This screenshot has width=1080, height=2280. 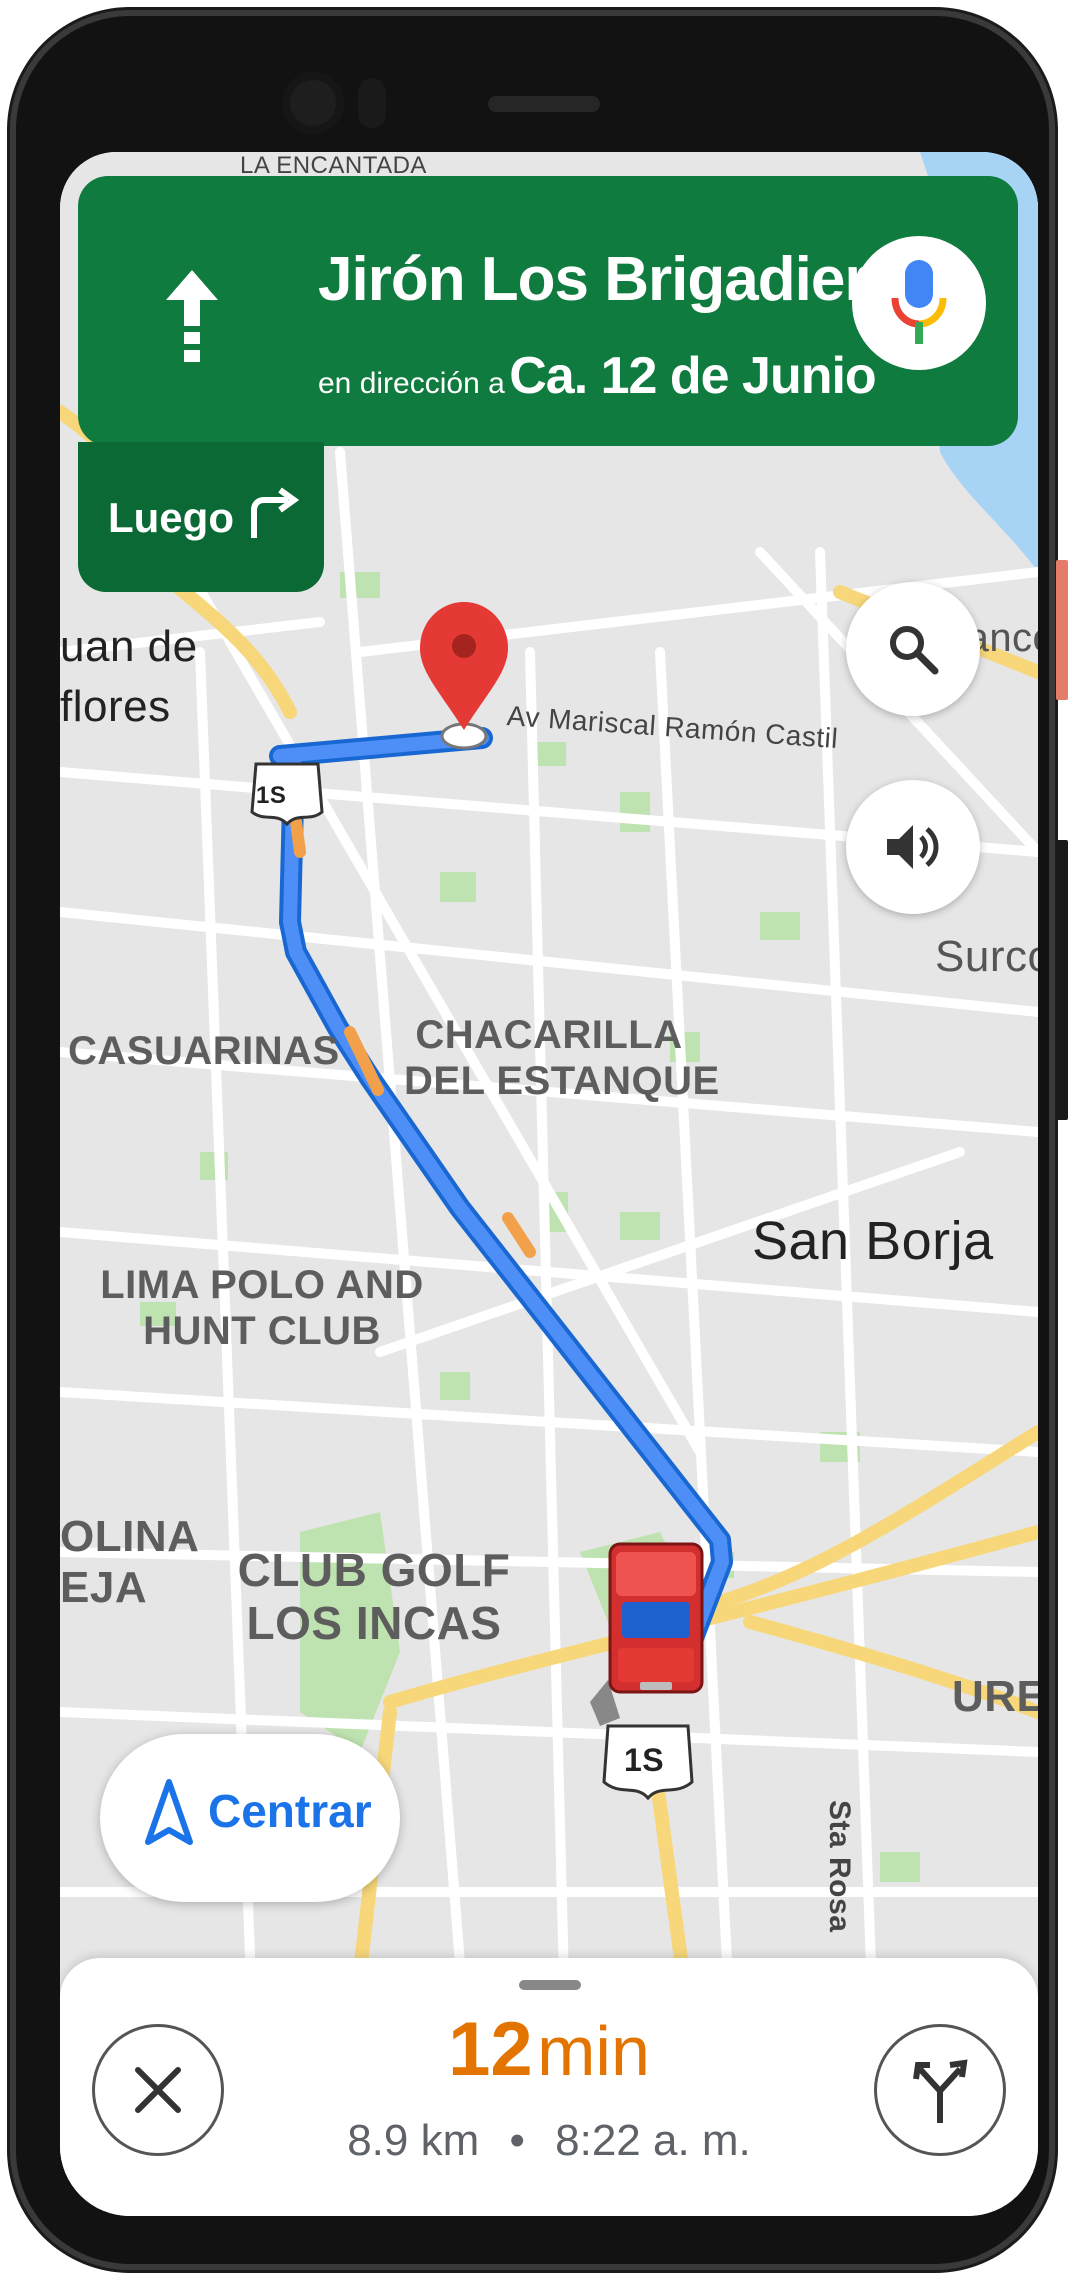 What do you see at coordinates (372, 103) in the screenshot?
I see `sensor` at bounding box center [372, 103].